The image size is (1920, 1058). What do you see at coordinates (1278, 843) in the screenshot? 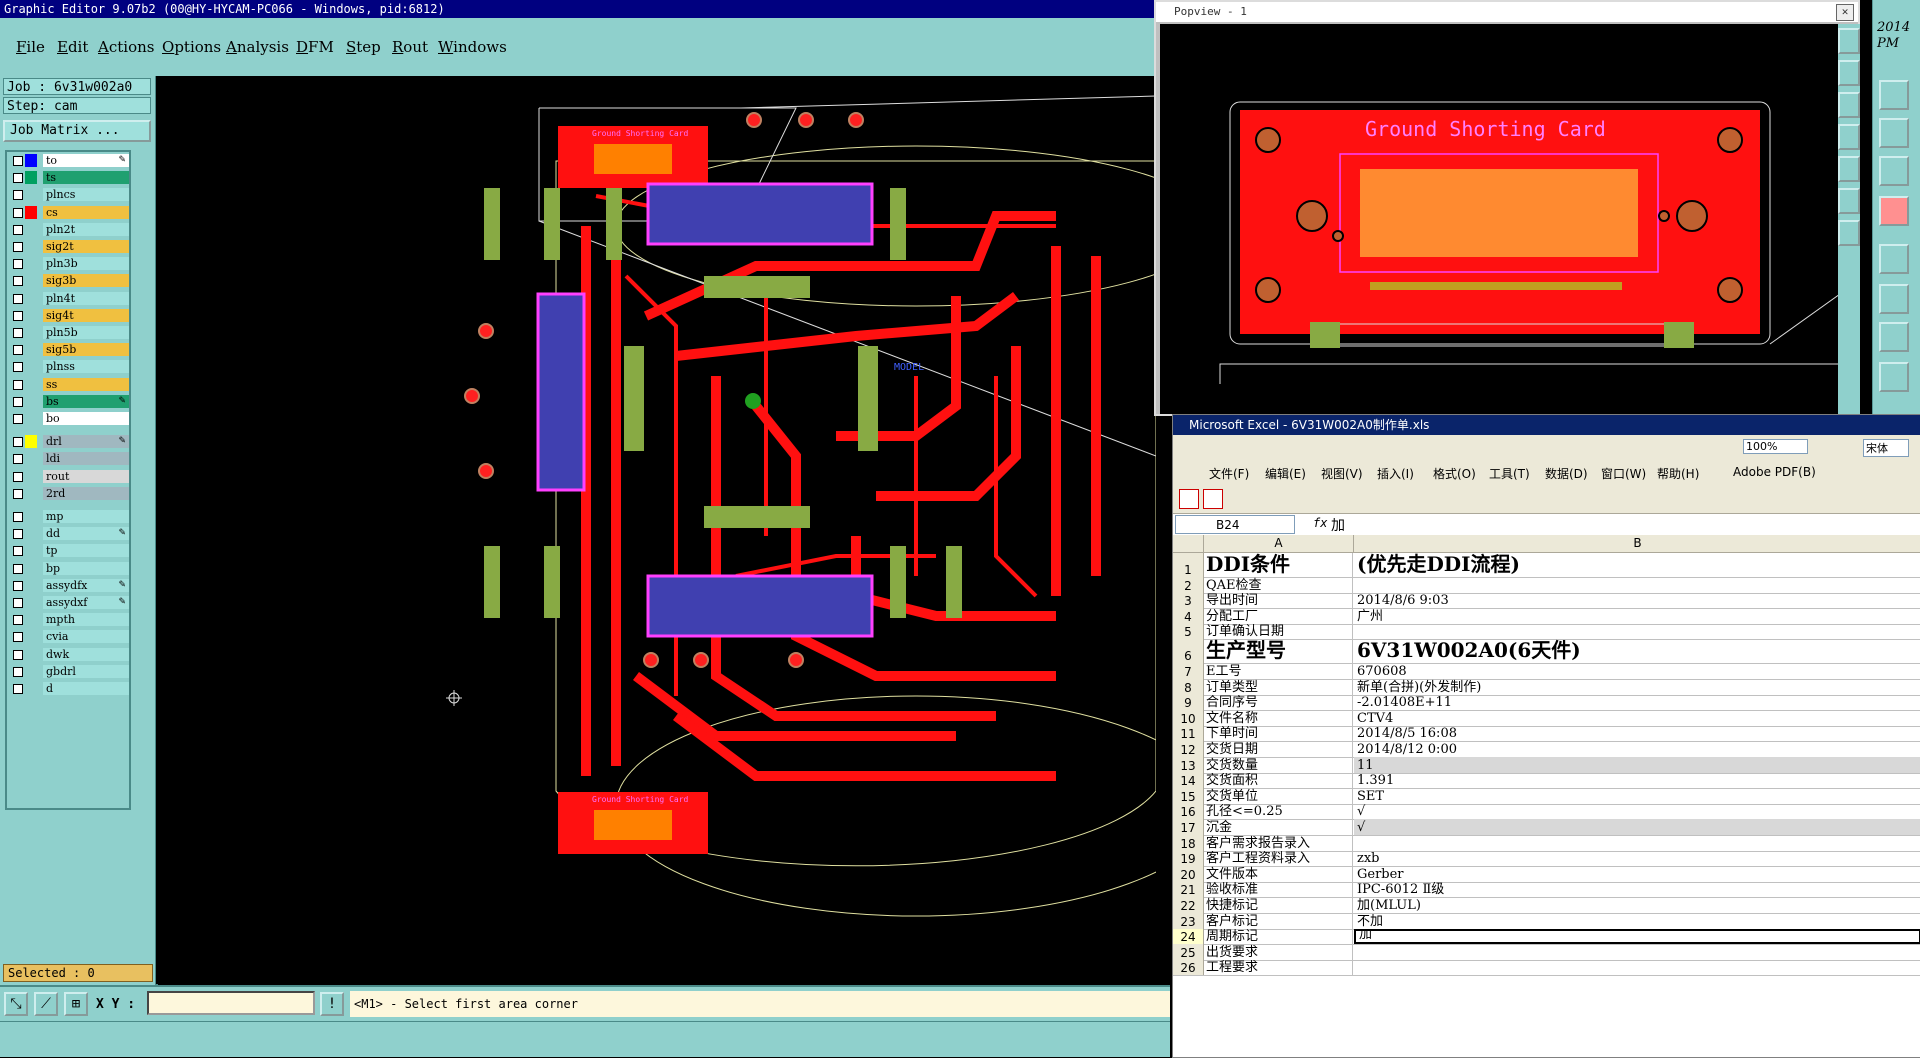
I see `cell-a: 客户需求报告录入` at bounding box center [1278, 843].